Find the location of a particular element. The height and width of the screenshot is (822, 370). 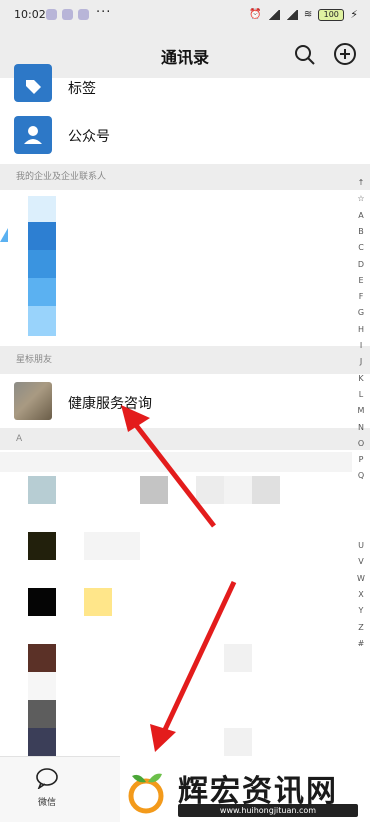

index-letter: O is located at coordinates (361, 443).